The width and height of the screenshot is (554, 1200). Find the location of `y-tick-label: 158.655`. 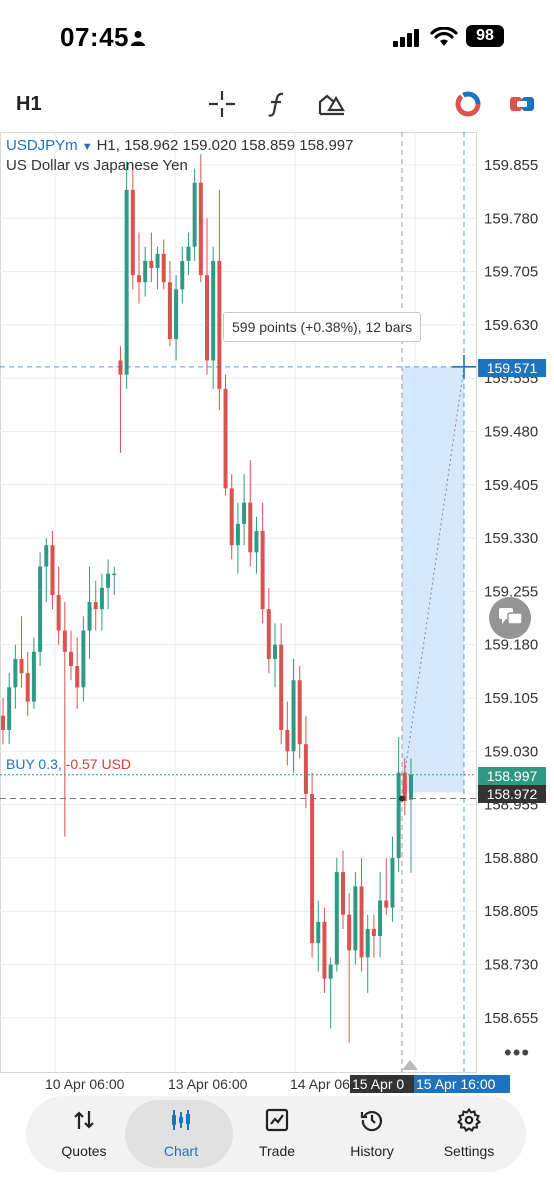

y-tick-label: 158.655 is located at coordinates (511, 1018).